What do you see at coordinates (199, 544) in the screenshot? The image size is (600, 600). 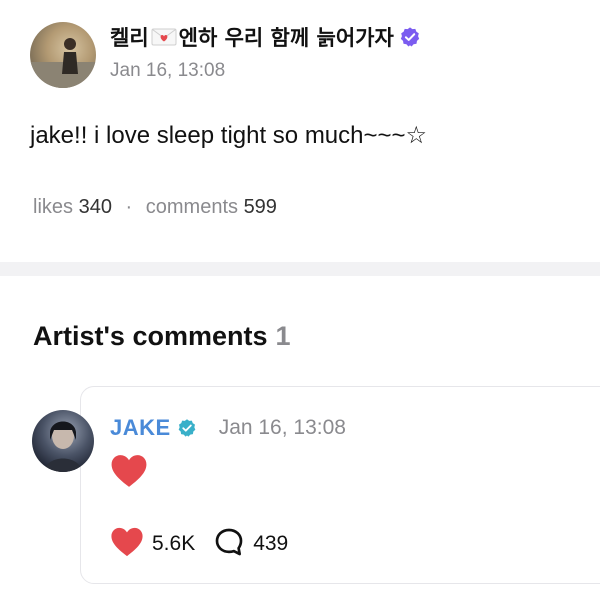 I see `comment-actions: 5.6K 439` at bounding box center [199, 544].